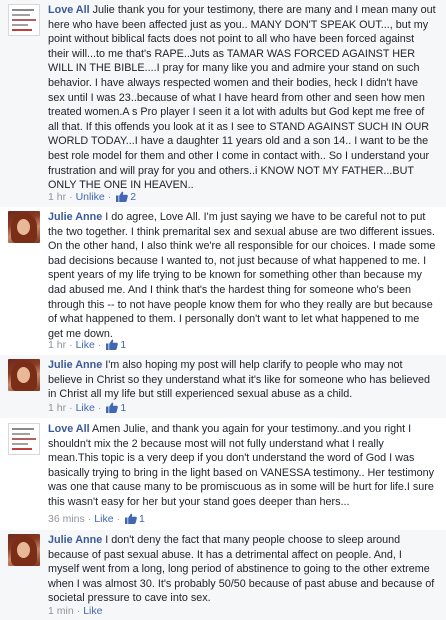 This screenshot has width=446, height=620. I want to click on like-count: 2, so click(133, 197).